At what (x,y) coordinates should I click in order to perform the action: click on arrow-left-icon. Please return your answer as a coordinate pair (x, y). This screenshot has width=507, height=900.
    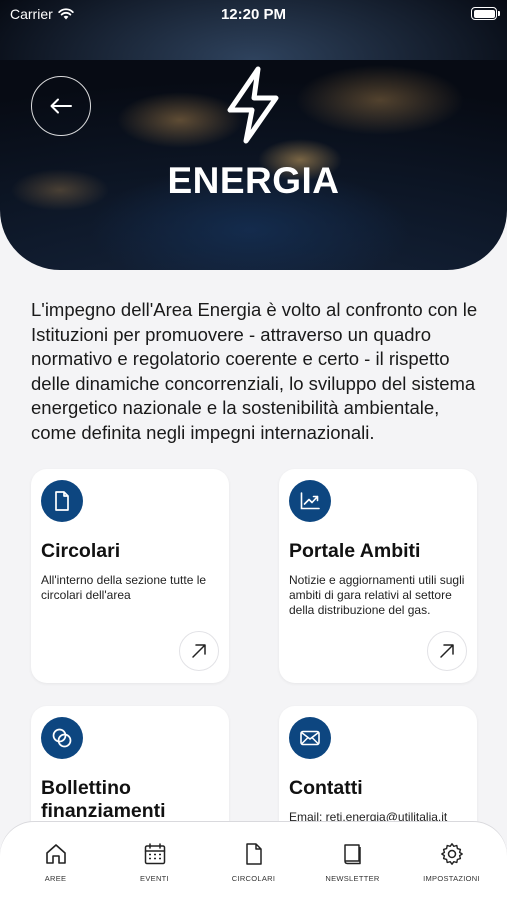
    Looking at the image, I should click on (61, 106).